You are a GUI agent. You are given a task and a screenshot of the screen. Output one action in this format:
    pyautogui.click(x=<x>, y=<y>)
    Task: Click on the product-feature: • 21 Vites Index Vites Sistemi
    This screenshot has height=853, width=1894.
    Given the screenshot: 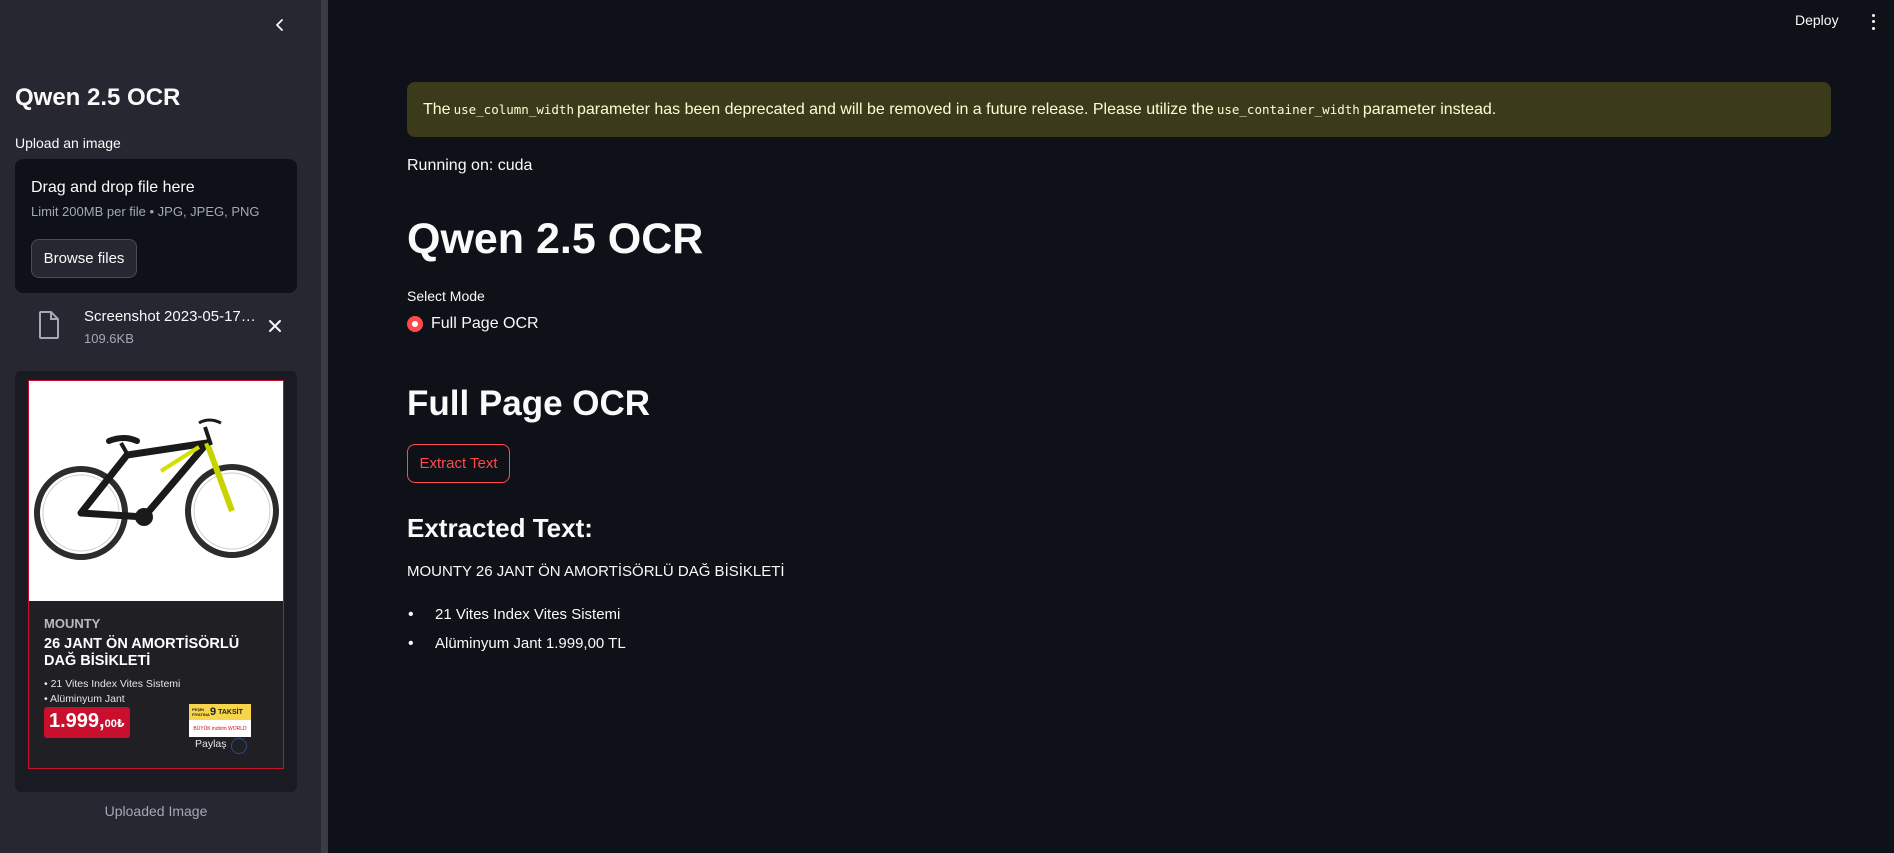 What is the action you would take?
    pyautogui.click(x=112, y=684)
    